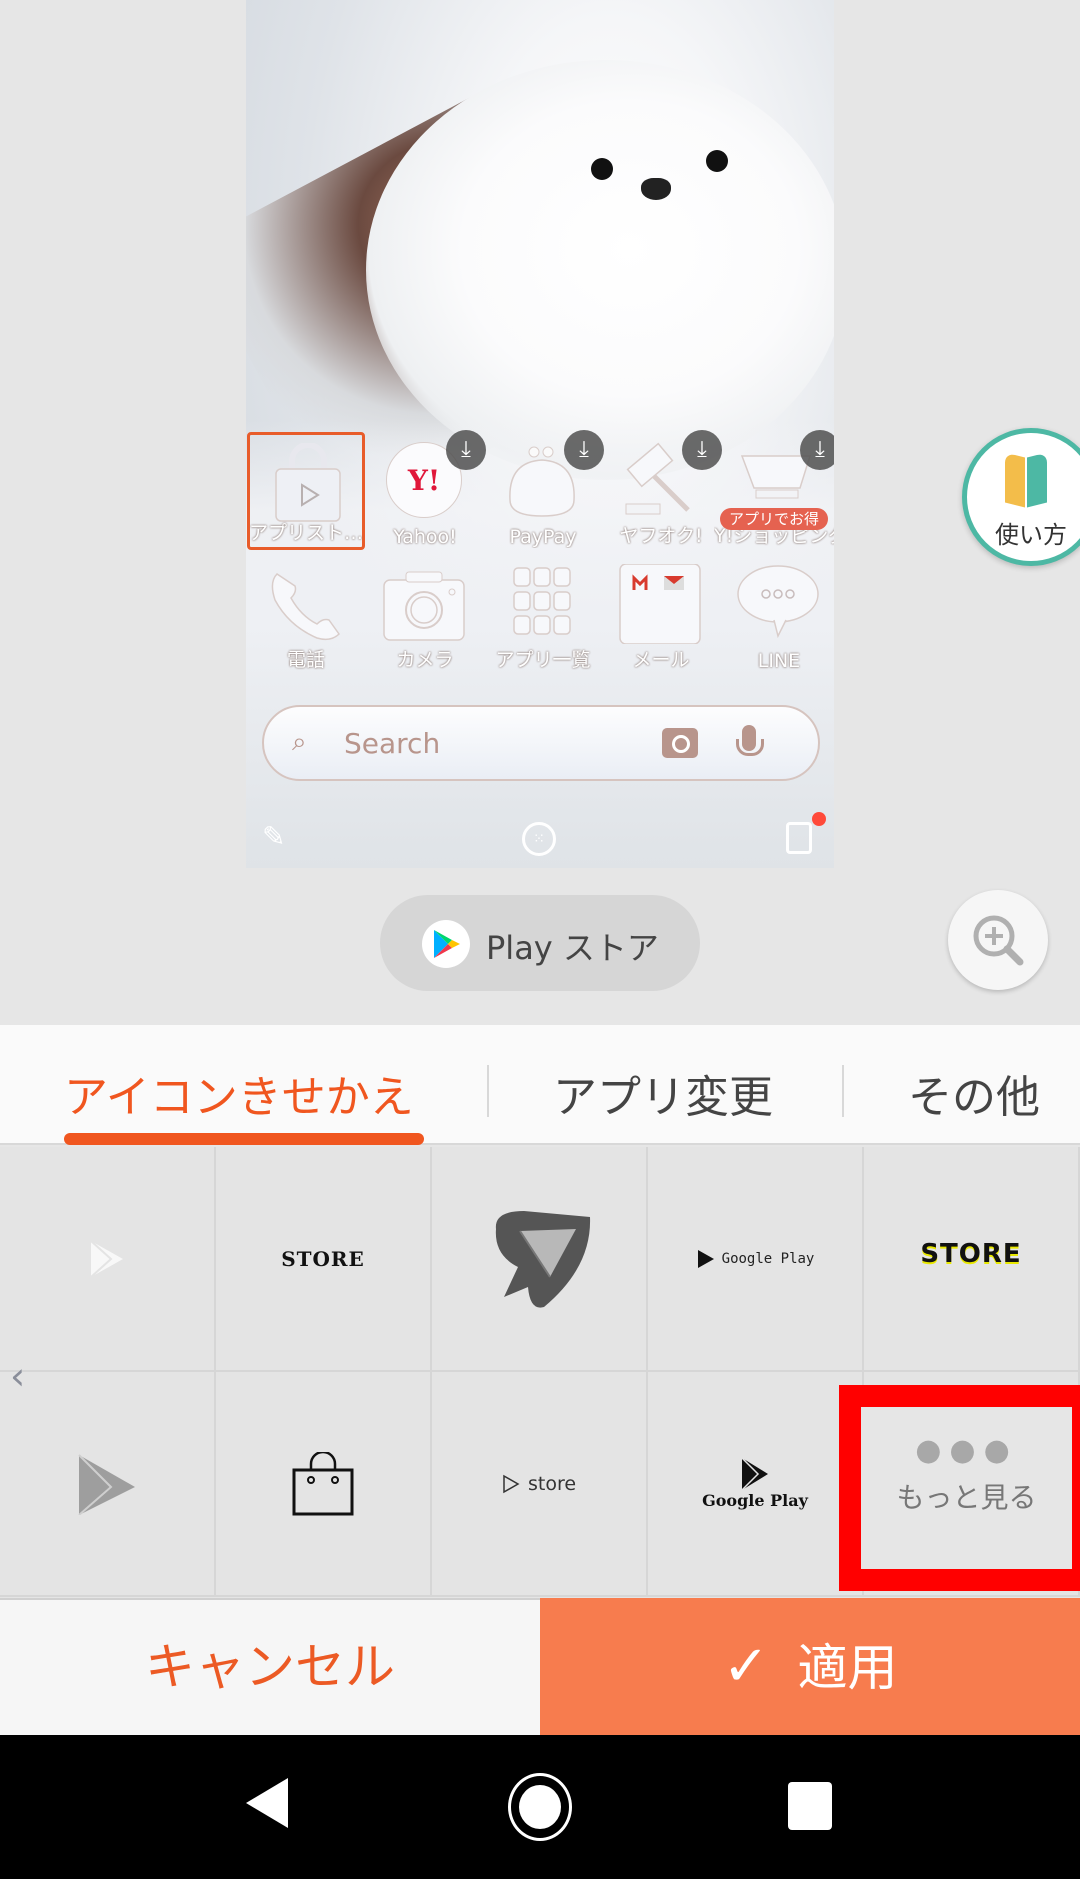  Describe the element at coordinates (267, 1803) in the screenshot. I see `back-icon` at that location.